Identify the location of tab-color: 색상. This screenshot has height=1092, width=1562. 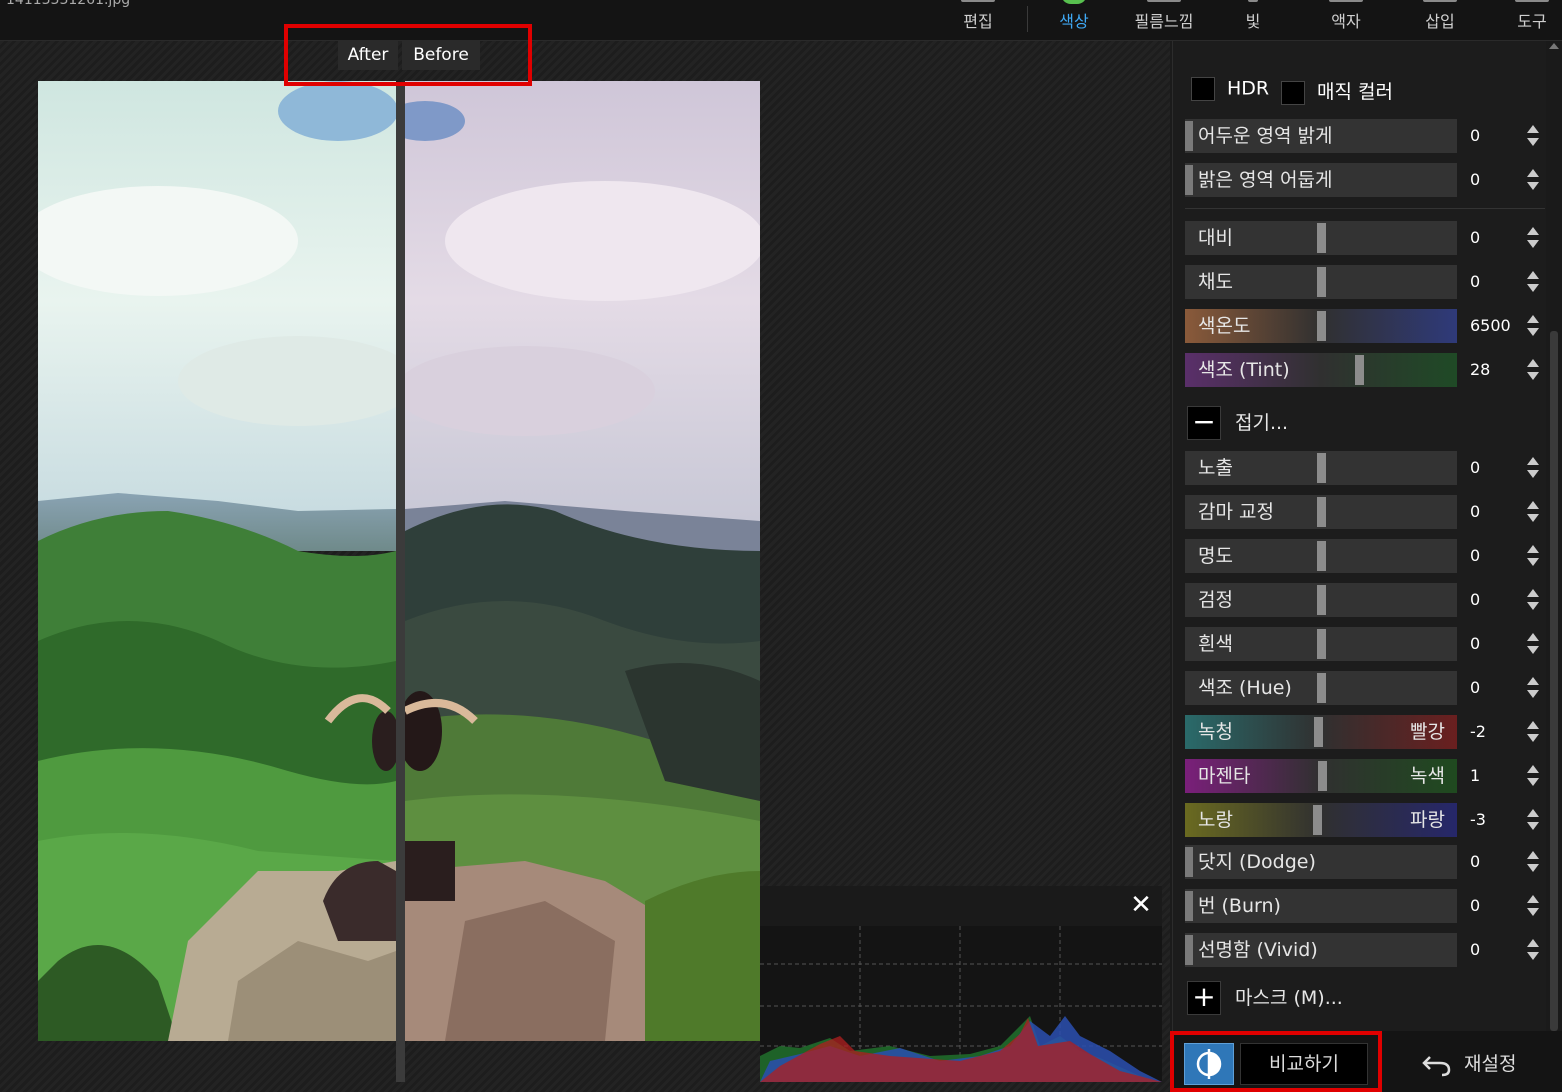
(1074, 20).